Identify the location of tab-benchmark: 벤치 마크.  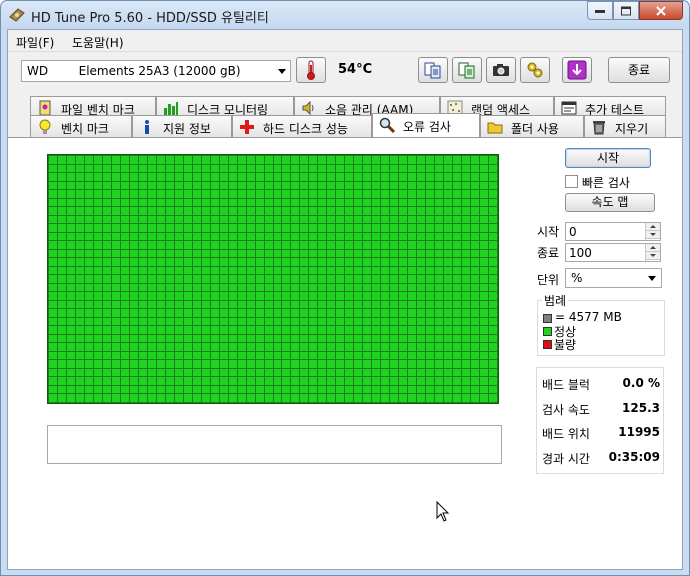
(81, 126).